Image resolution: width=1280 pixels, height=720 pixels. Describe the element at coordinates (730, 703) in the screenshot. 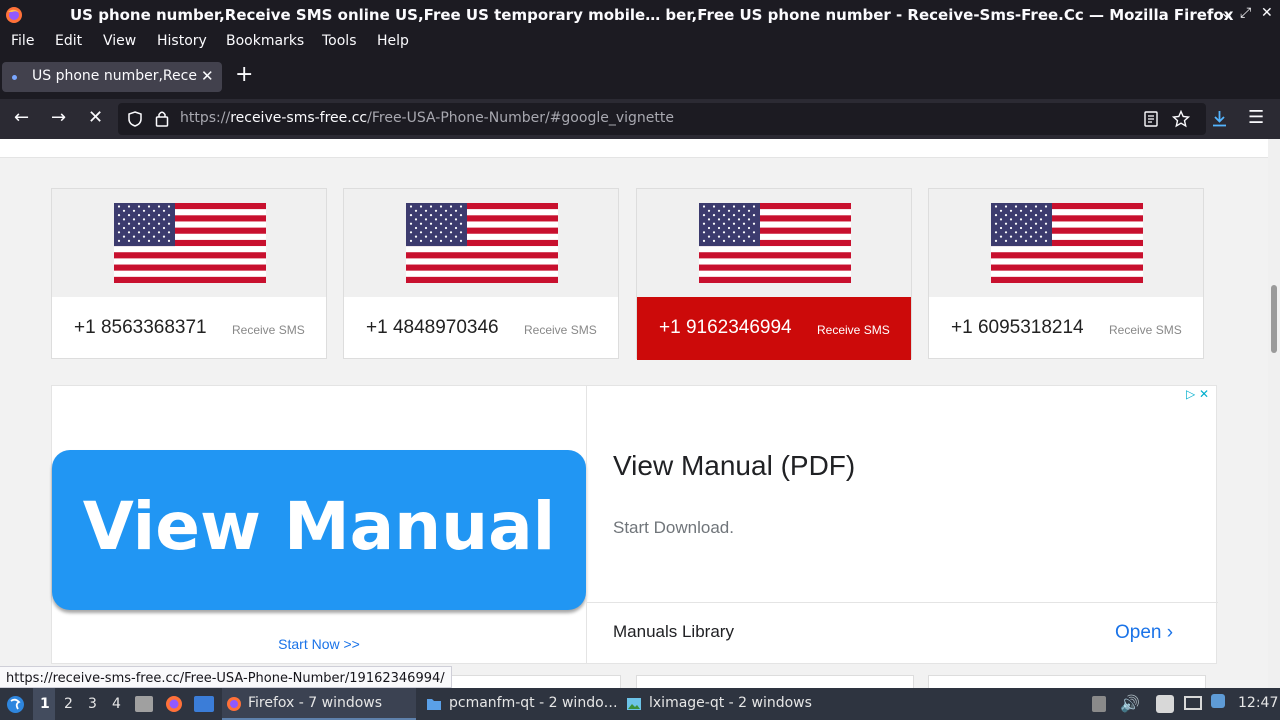

I see `task-label: lximage-qt - 2 windows` at that location.